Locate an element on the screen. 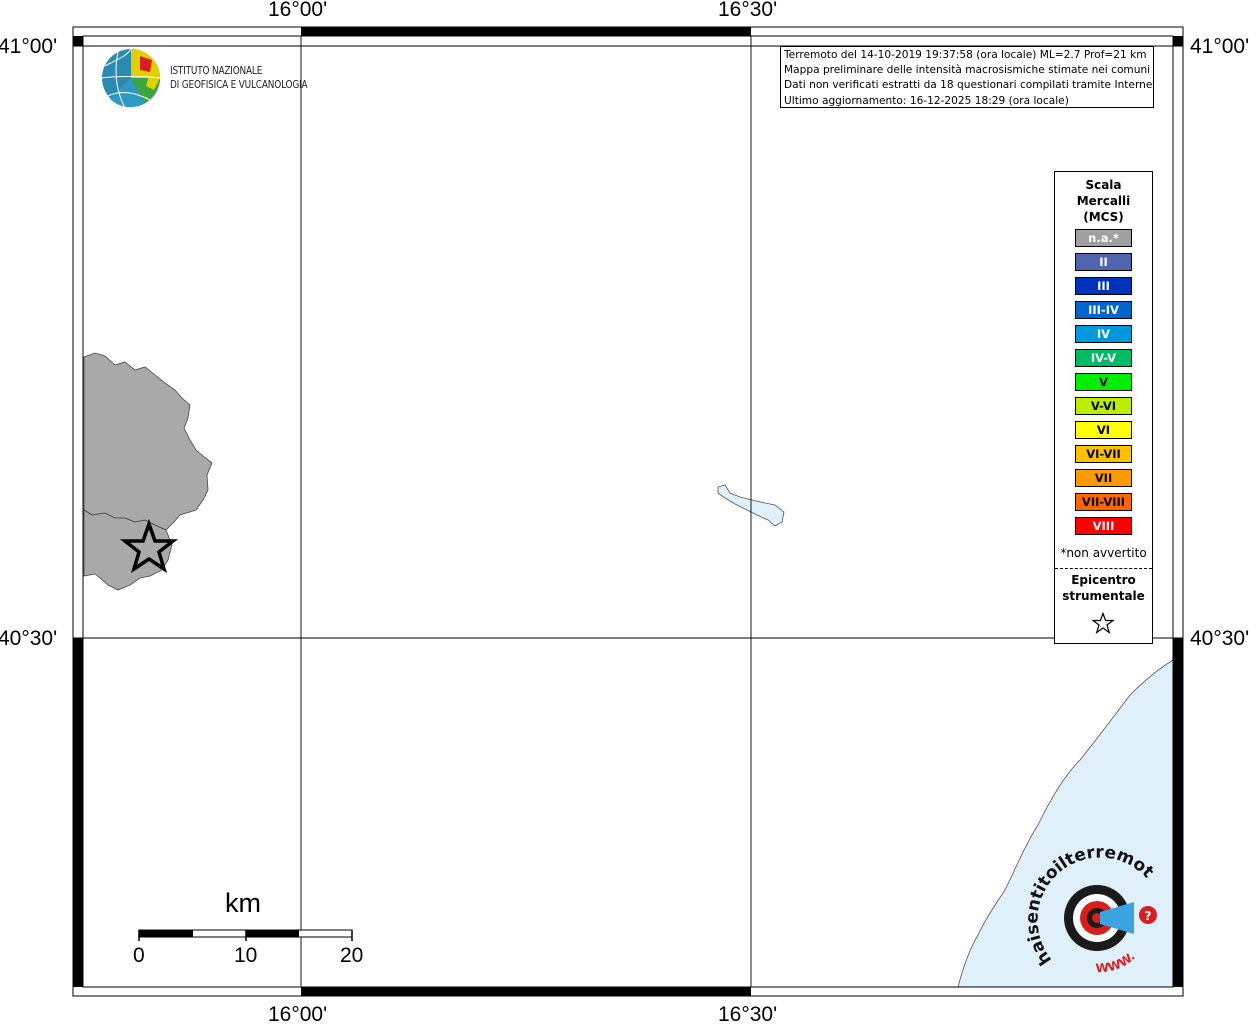  scale-bar-unit: km is located at coordinates (243, 903).